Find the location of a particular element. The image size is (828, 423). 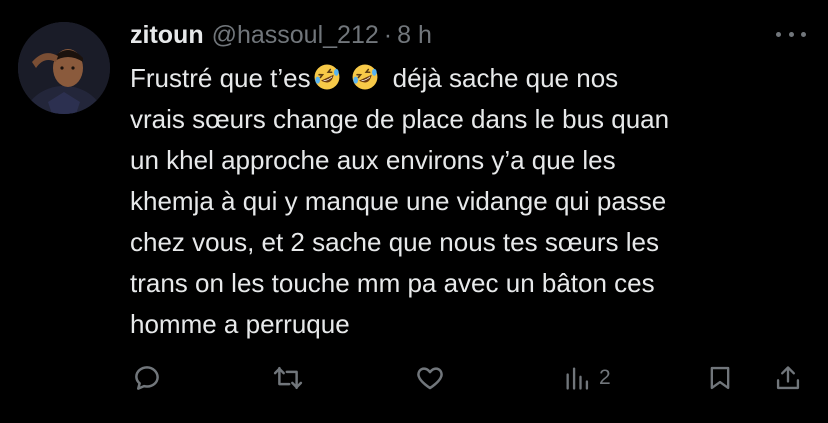

views-count: 2 is located at coordinates (605, 377).